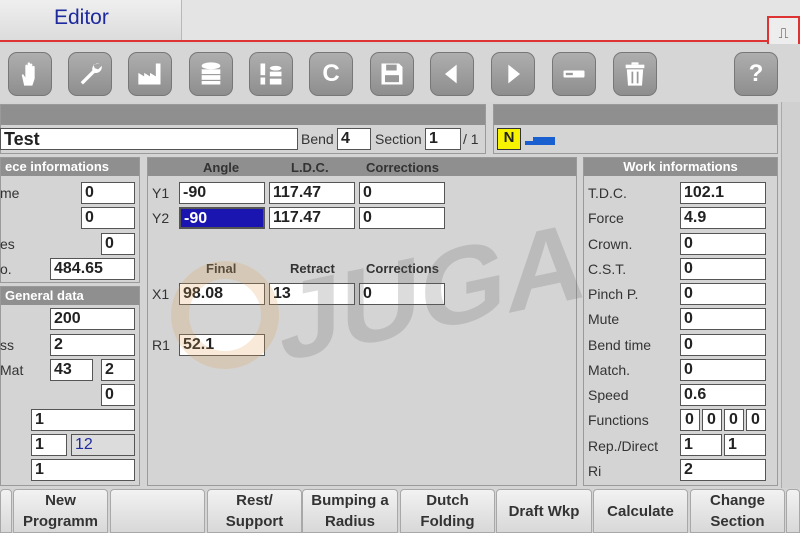 The height and width of the screenshot is (533, 800). Describe the element at coordinates (608, 395) in the screenshot. I see `work-info-label-speed: Speed` at that location.